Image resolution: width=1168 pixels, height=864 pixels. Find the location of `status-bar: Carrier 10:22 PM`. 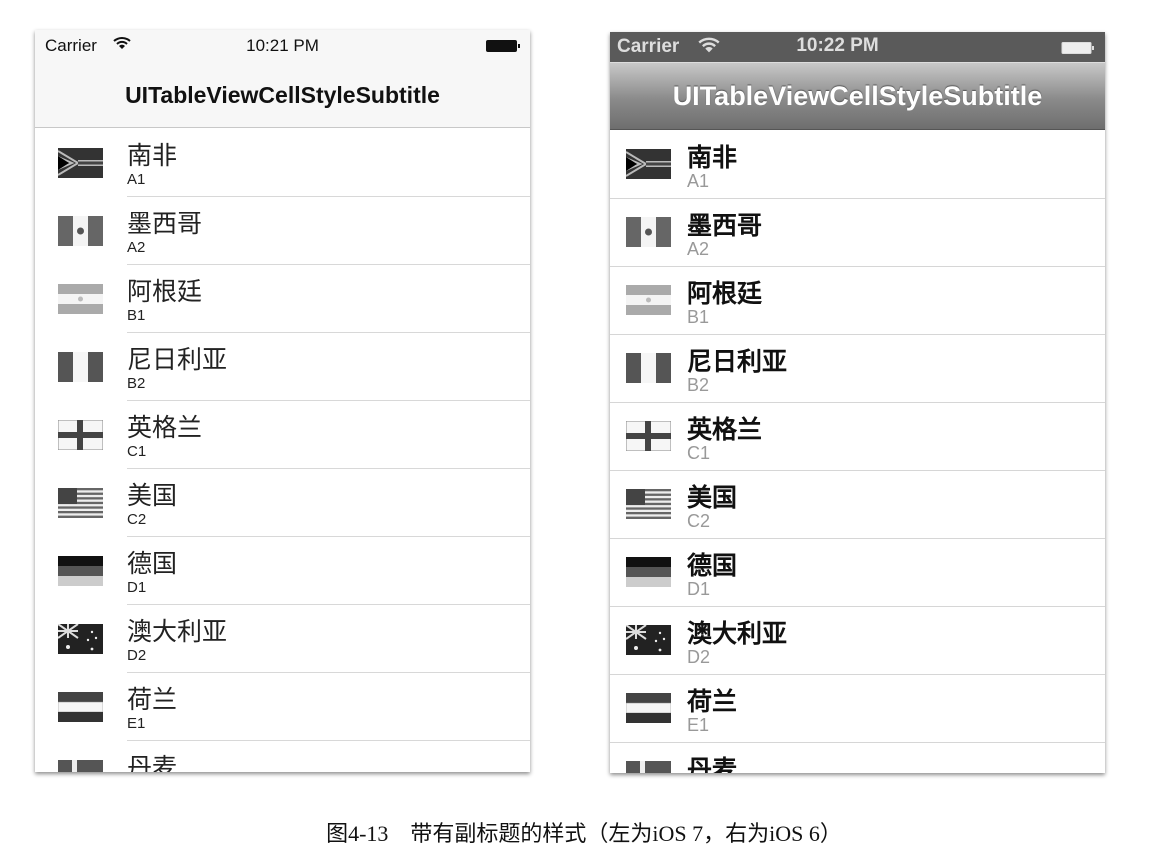

status-bar: Carrier 10:22 PM is located at coordinates (857, 47).